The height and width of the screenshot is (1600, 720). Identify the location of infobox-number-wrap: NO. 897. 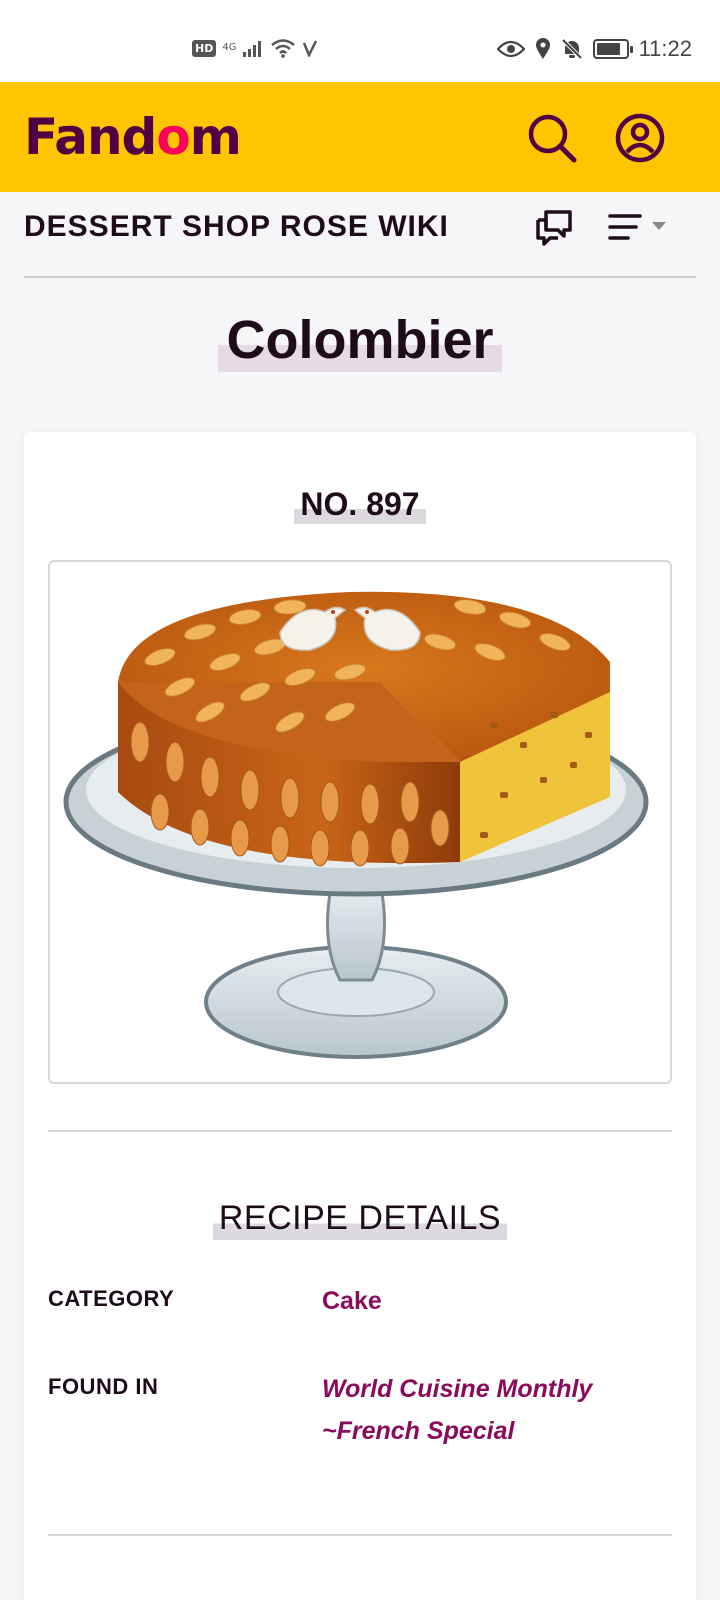
(360, 504).